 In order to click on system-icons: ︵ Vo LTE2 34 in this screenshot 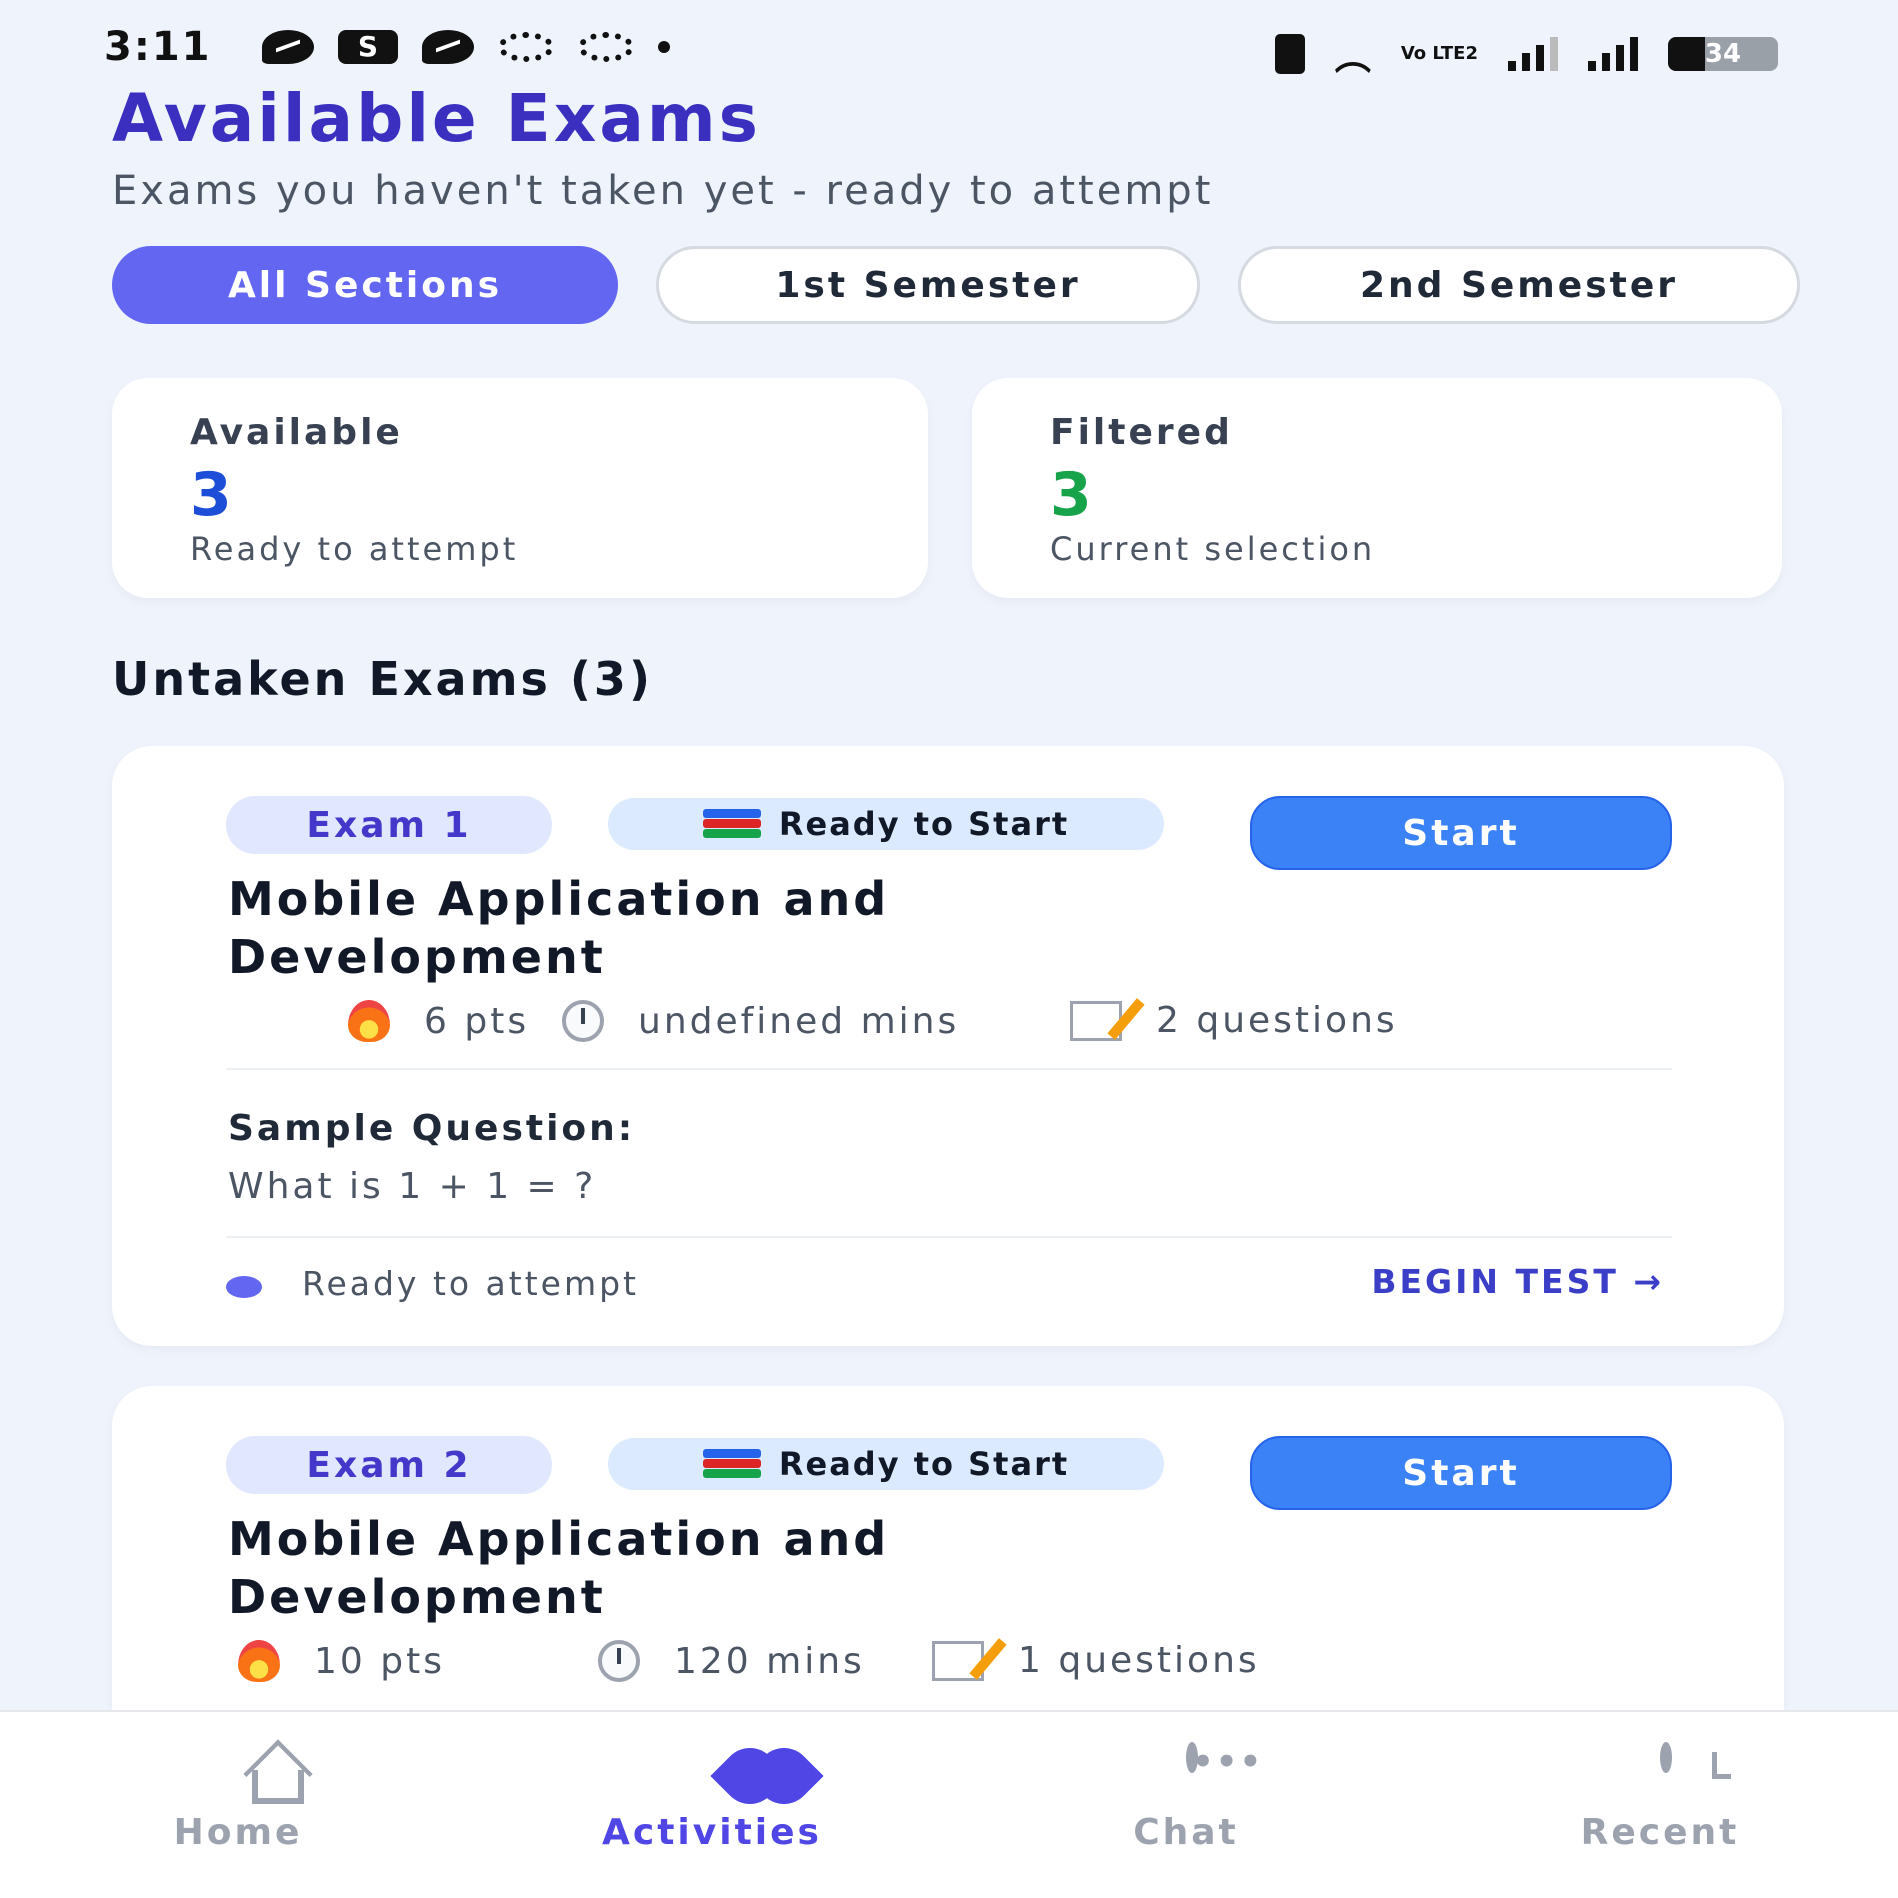, I will do `click(1526, 54)`.